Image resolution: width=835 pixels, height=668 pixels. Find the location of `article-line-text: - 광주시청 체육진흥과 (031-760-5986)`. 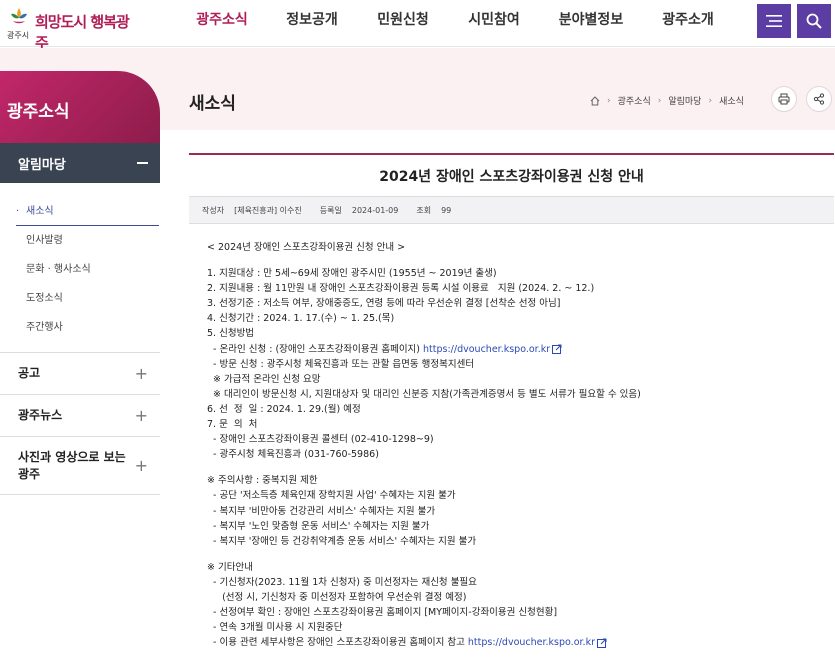

article-line-text: - 광주시청 체육진흥과 (031-760-5986) is located at coordinates (293, 455).